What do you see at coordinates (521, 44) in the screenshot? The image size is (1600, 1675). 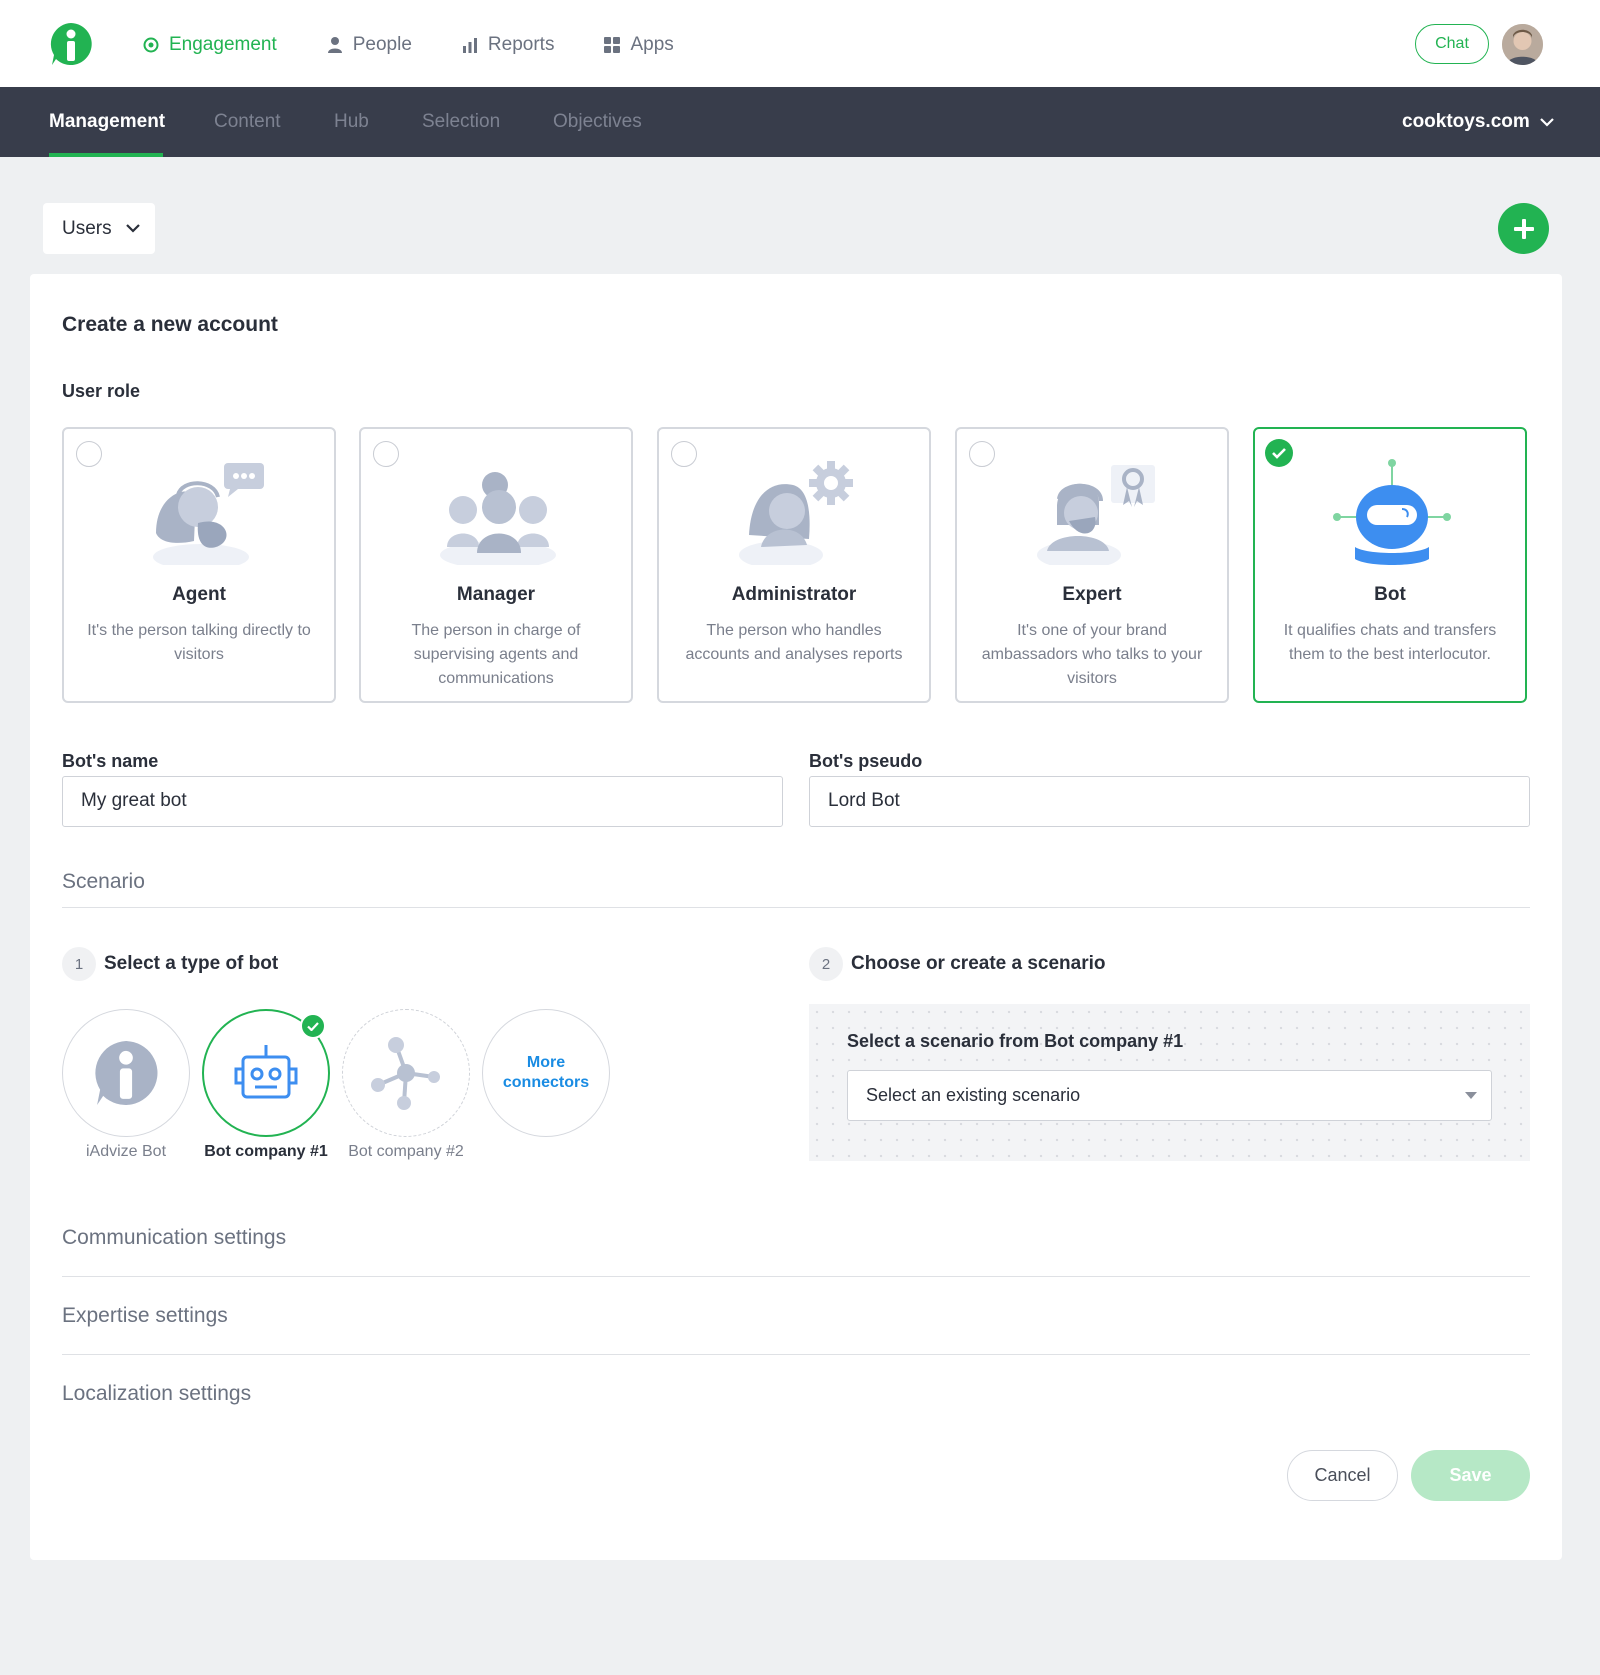 I see `nav-reports-label: Reports` at bounding box center [521, 44].